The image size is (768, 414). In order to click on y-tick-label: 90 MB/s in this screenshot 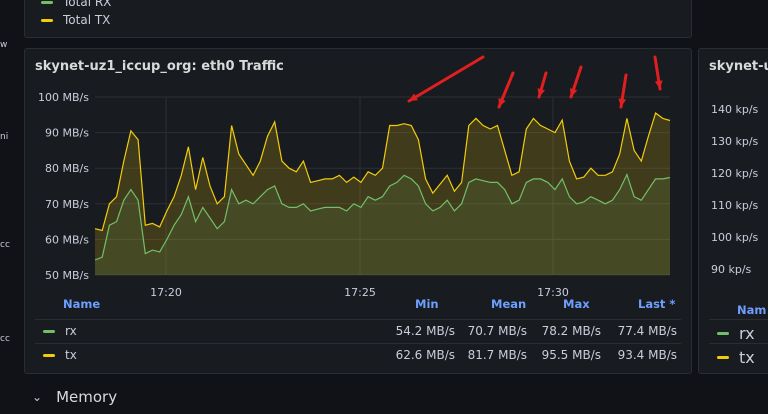, I will do `click(67, 133)`.